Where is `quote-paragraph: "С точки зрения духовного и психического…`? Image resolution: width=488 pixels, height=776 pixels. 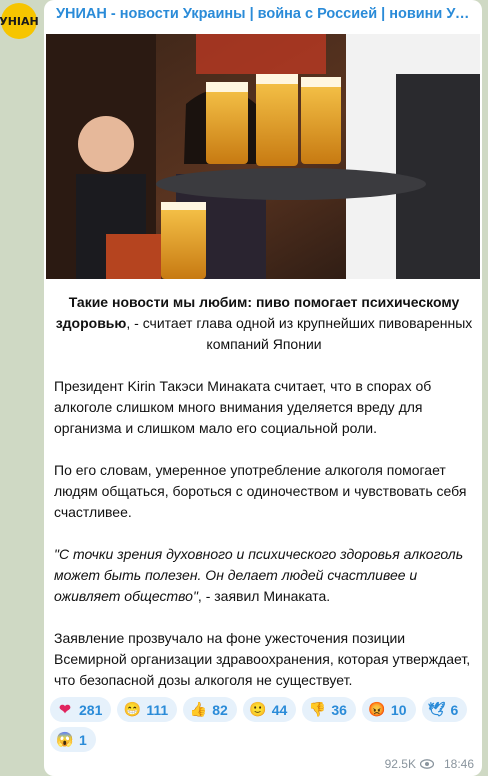
quote-paragraph: "С точки зрения духовного и психического… is located at coordinates (264, 575).